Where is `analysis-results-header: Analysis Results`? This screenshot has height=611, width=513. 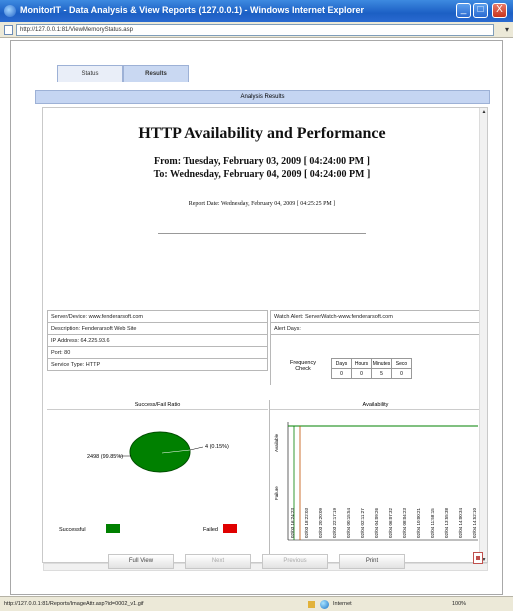
analysis-results-header: Analysis Results is located at coordinates (262, 97).